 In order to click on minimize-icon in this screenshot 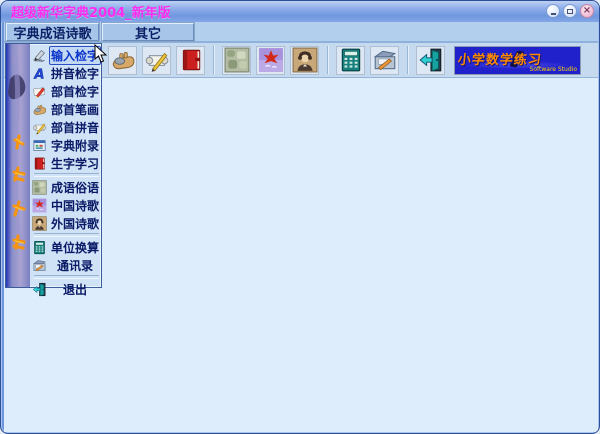, I will do `click(553, 13)`.